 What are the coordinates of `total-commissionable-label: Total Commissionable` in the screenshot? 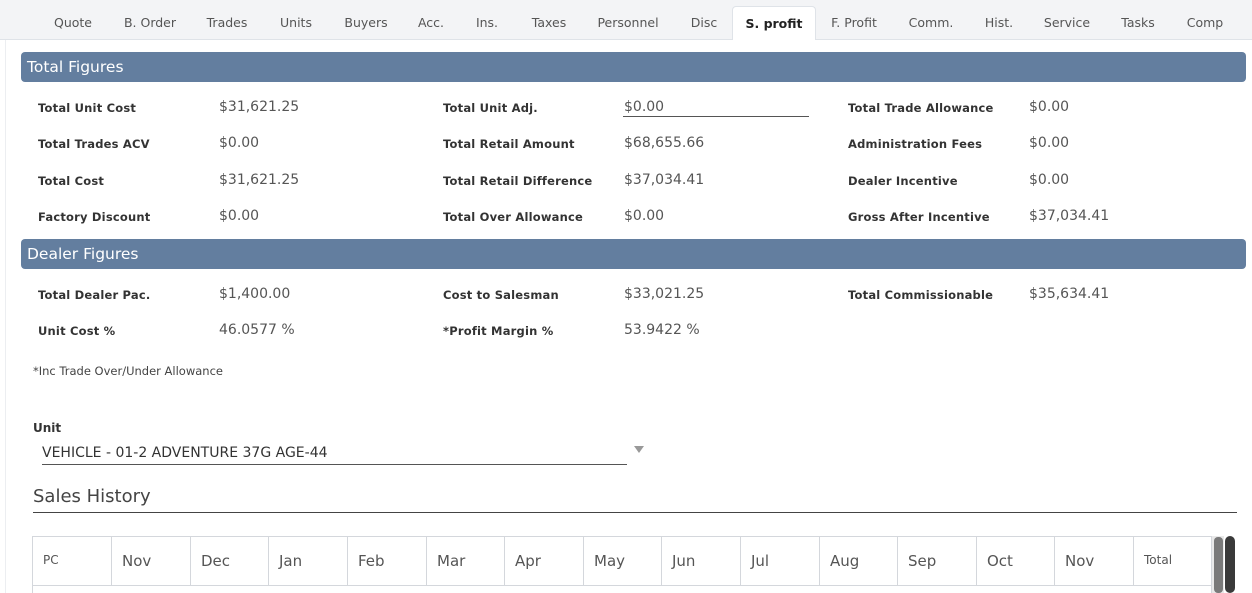 It's located at (921, 295).